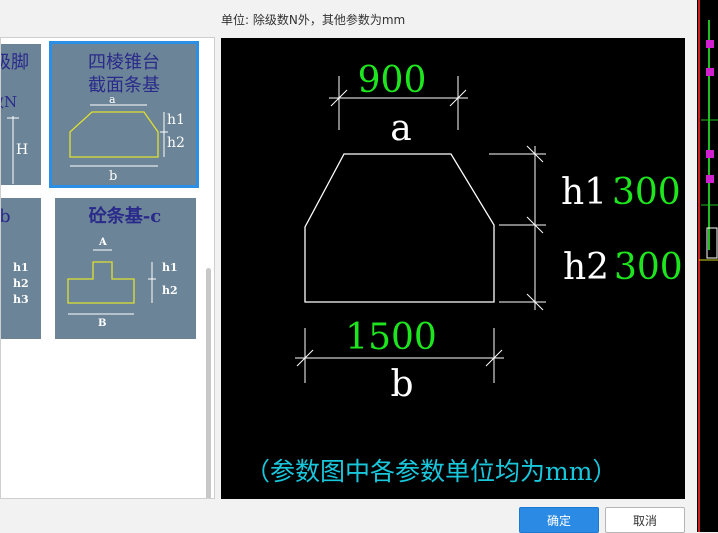 Image resolution: width=718 pixels, height=533 pixels. Describe the element at coordinates (400, 128) in the screenshot. I see `dim-a-label: a` at that location.